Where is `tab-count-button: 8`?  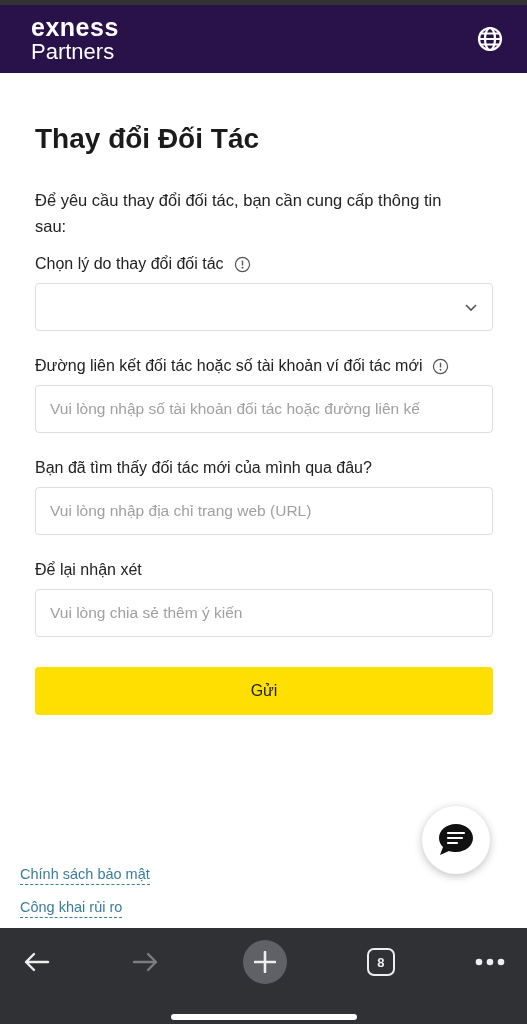
tab-count-button: 8 is located at coordinates (380, 962).